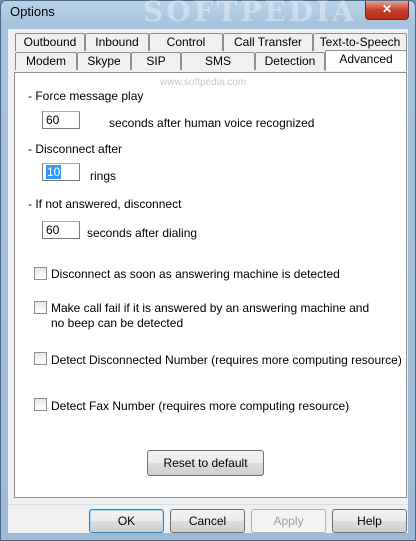 Image resolution: width=416 pixels, height=541 pixels. I want to click on tab-advanced: Advanced, so click(366, 60).